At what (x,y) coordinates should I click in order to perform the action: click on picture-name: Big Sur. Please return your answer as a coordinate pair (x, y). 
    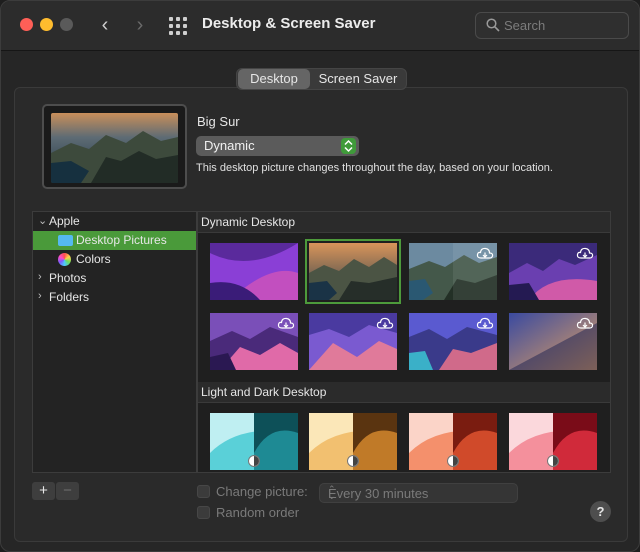
    Looking at the image, I should click on (218, 121).